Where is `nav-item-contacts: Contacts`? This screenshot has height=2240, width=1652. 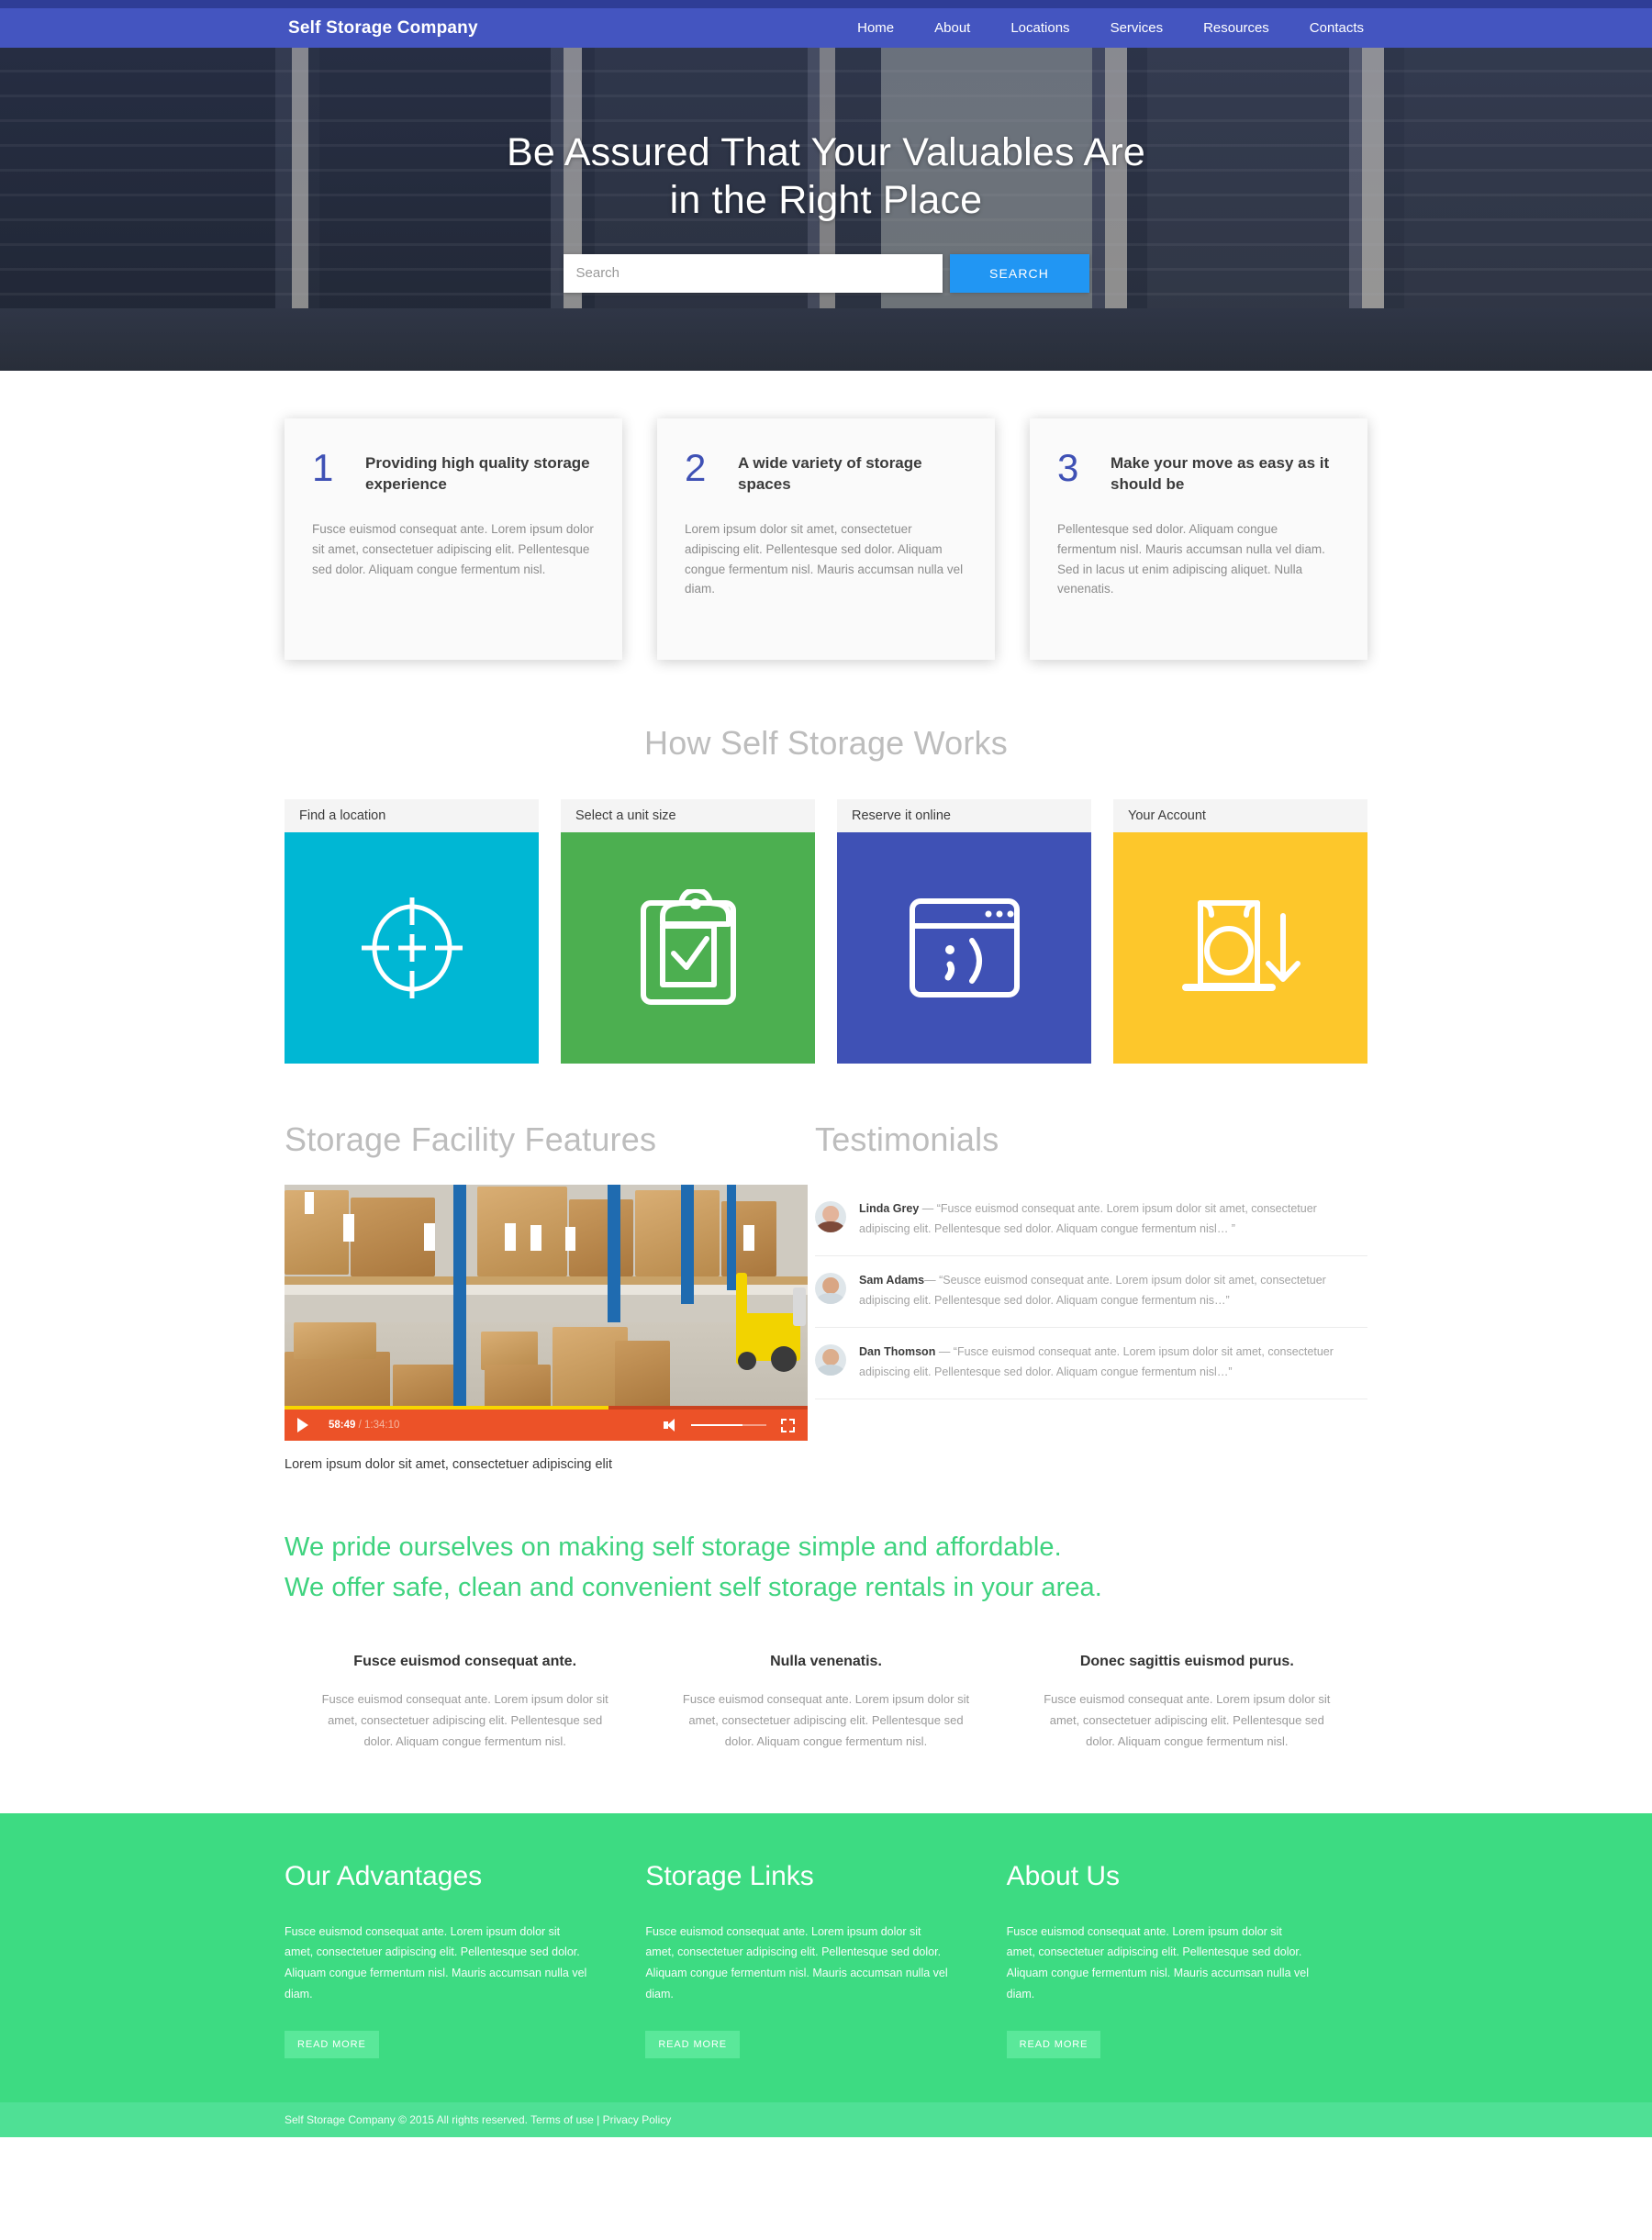
nav-item-contacts: Contacts is located at coordinates (1328, 28).